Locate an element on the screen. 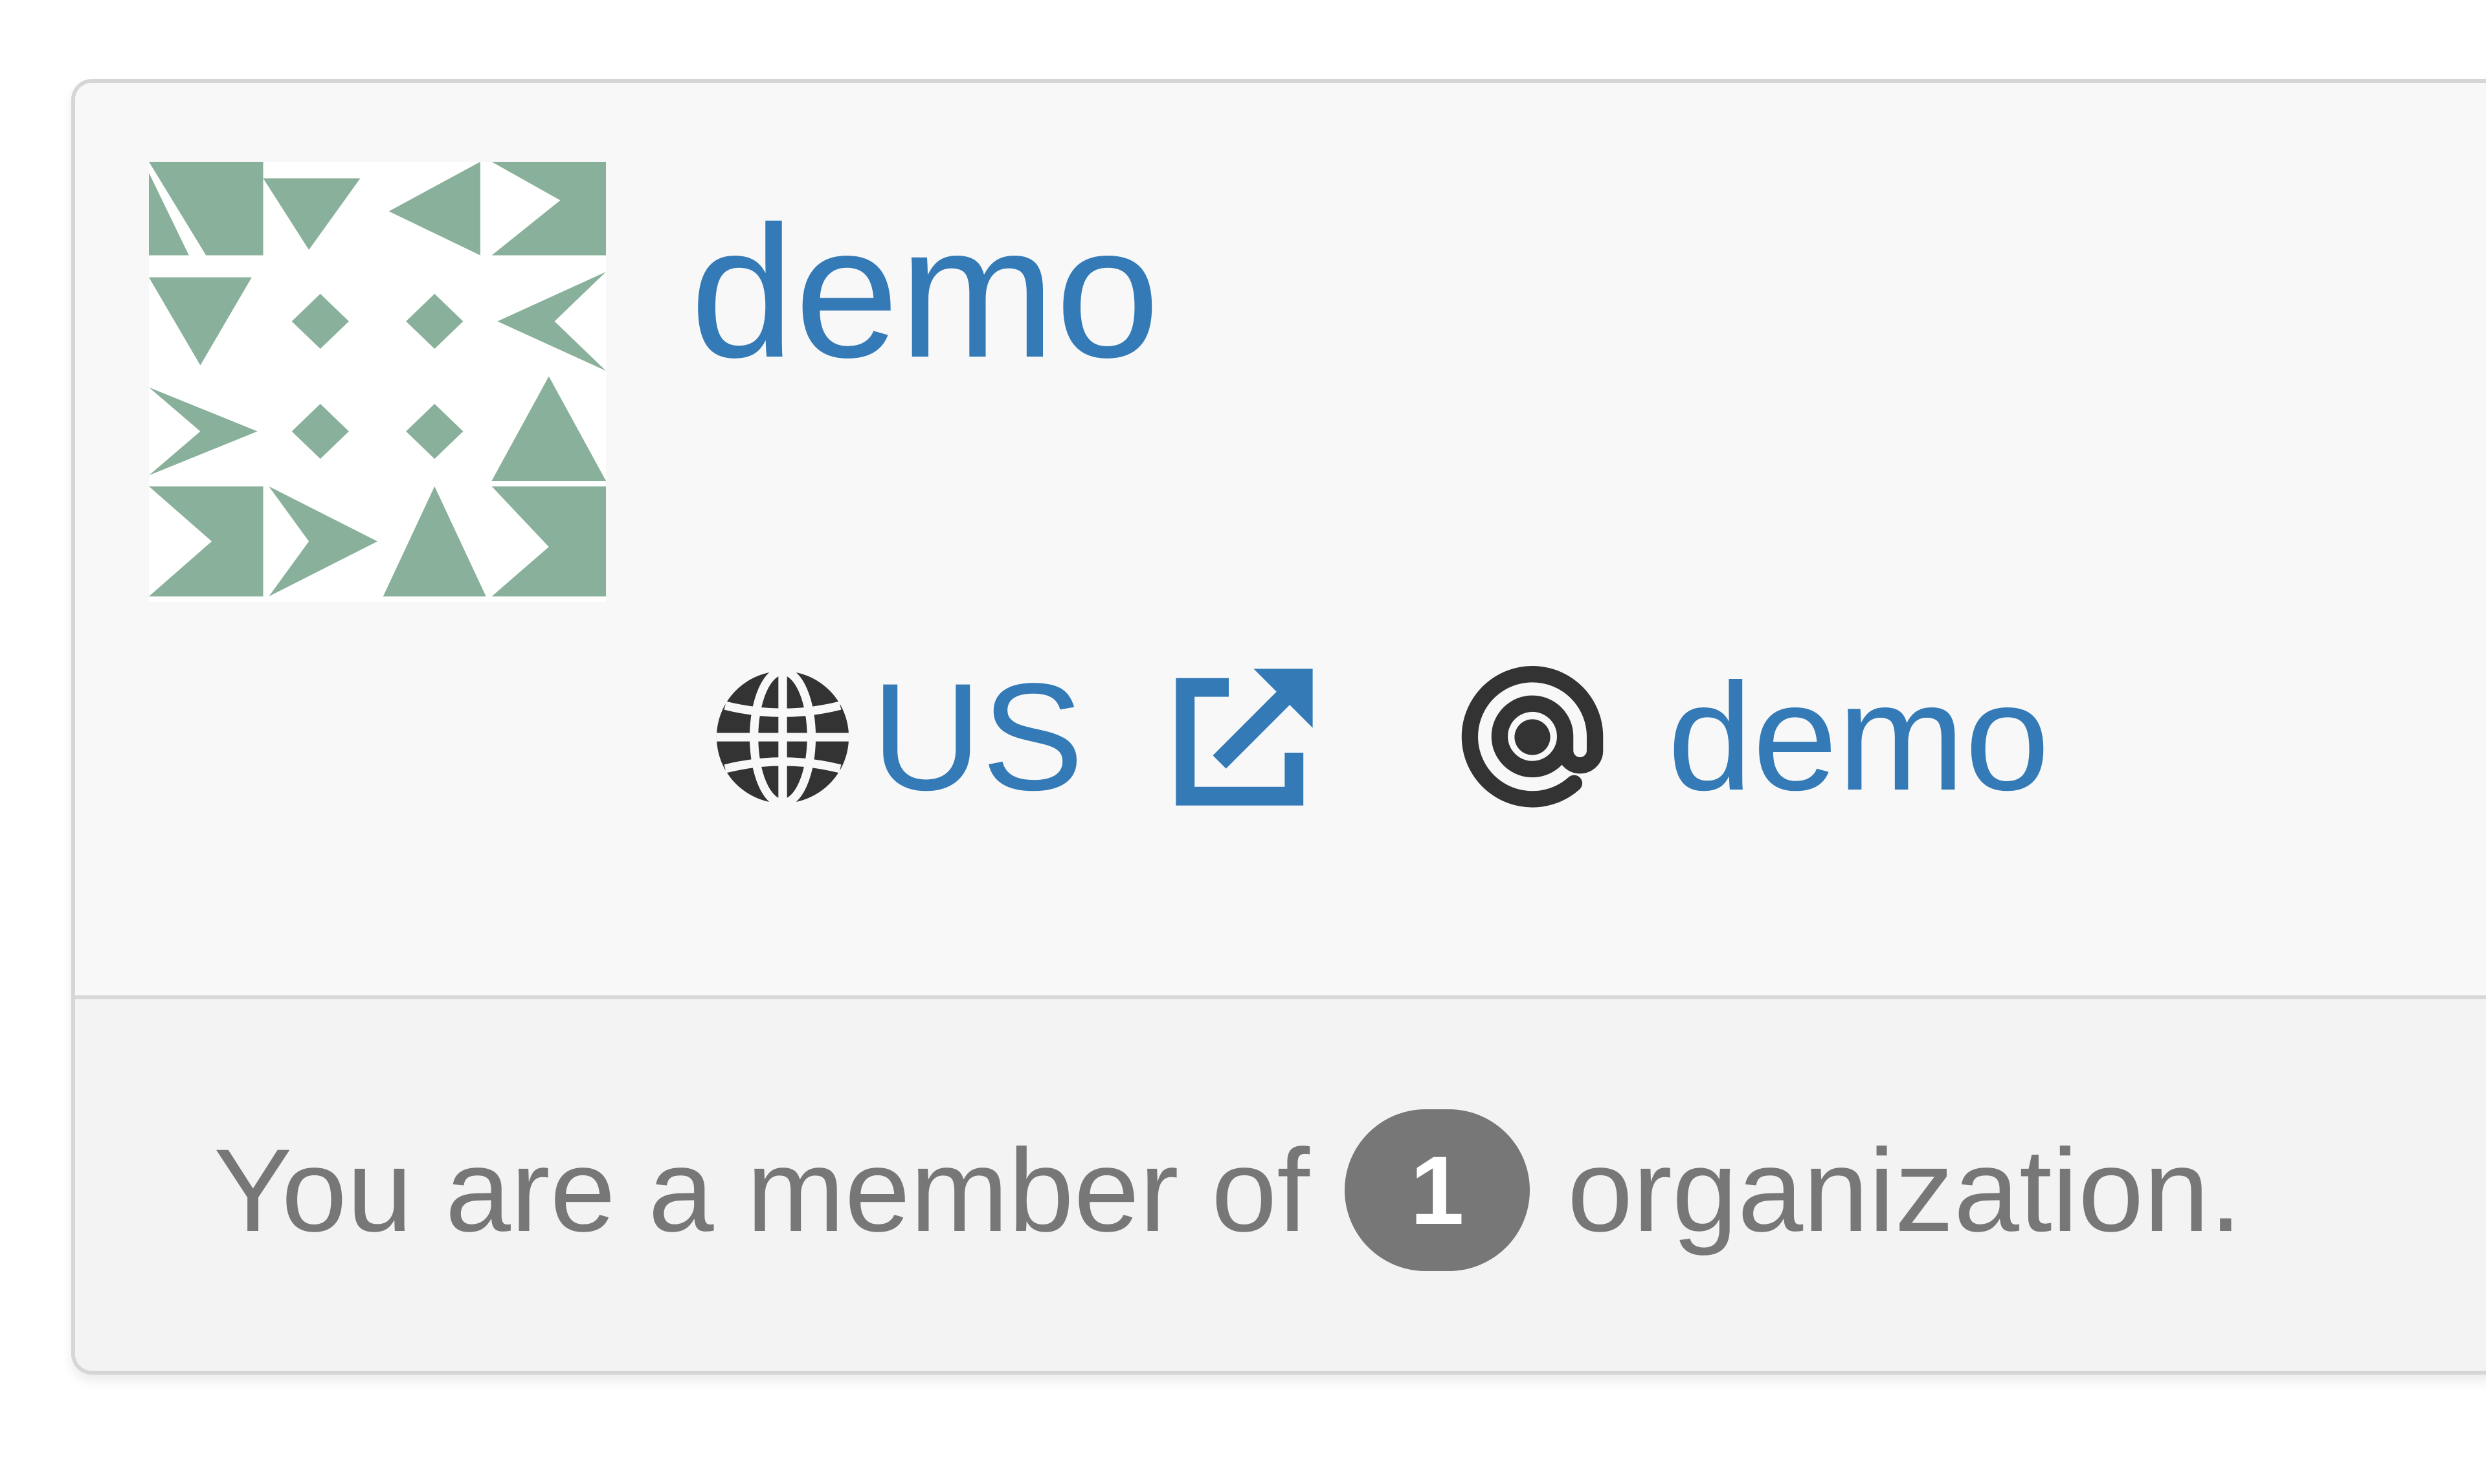  at-icon is located at coordinates (1532, 737).